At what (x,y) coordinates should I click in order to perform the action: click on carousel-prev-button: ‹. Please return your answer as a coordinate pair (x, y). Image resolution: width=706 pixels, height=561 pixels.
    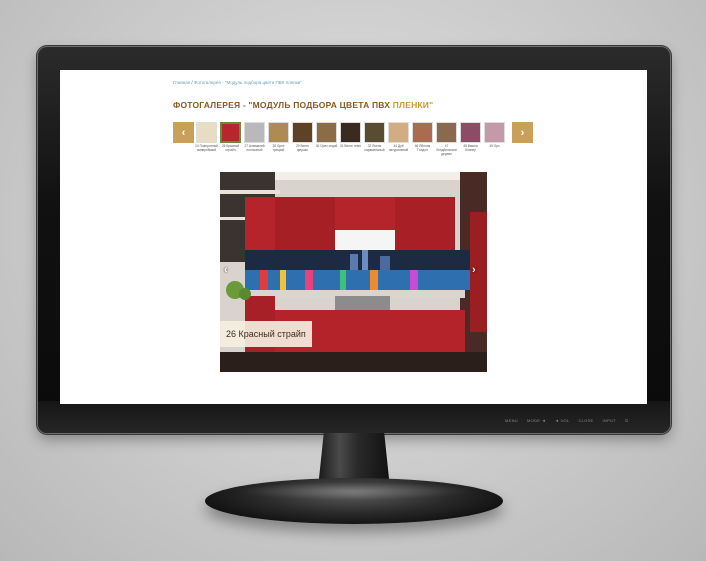
    Looking at the image, I should click on (183, 132).